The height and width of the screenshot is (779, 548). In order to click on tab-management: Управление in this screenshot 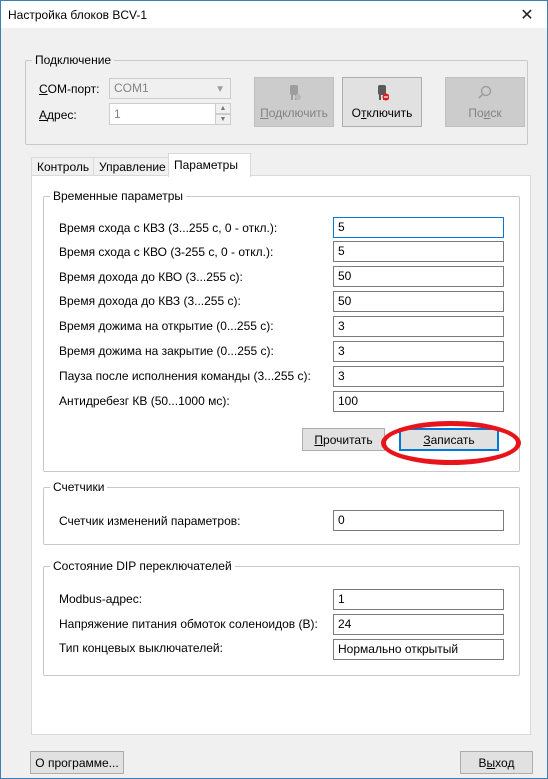, I will do `click(132, 166)`.